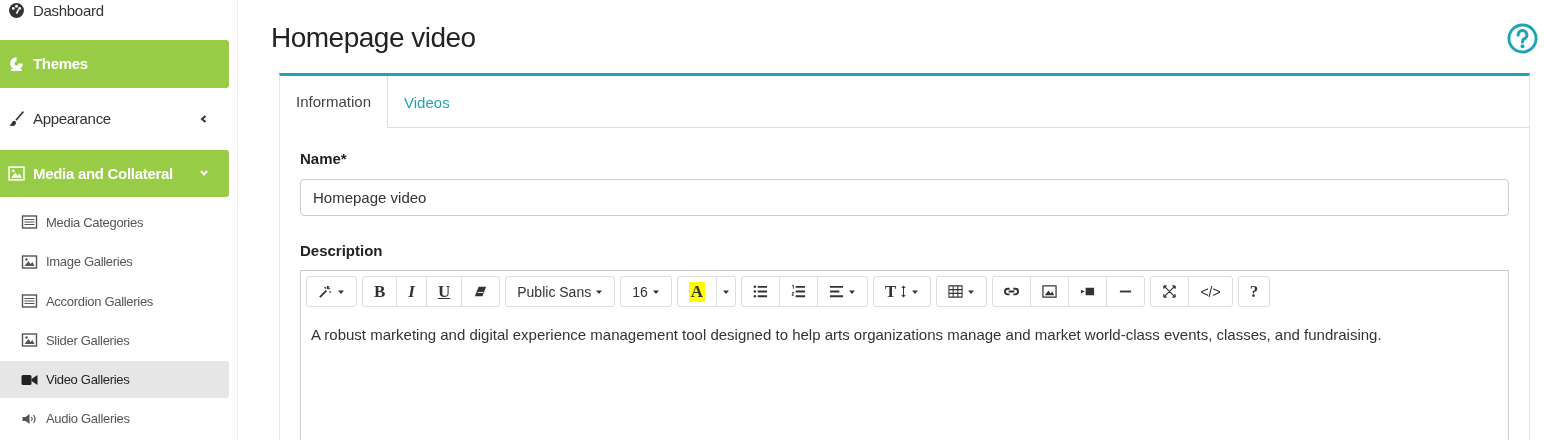 The width and height of the screenshot is (1544, 440). Describe the element at coordinates (837, 291) in the screenshot. I see `align-icon` at that location.